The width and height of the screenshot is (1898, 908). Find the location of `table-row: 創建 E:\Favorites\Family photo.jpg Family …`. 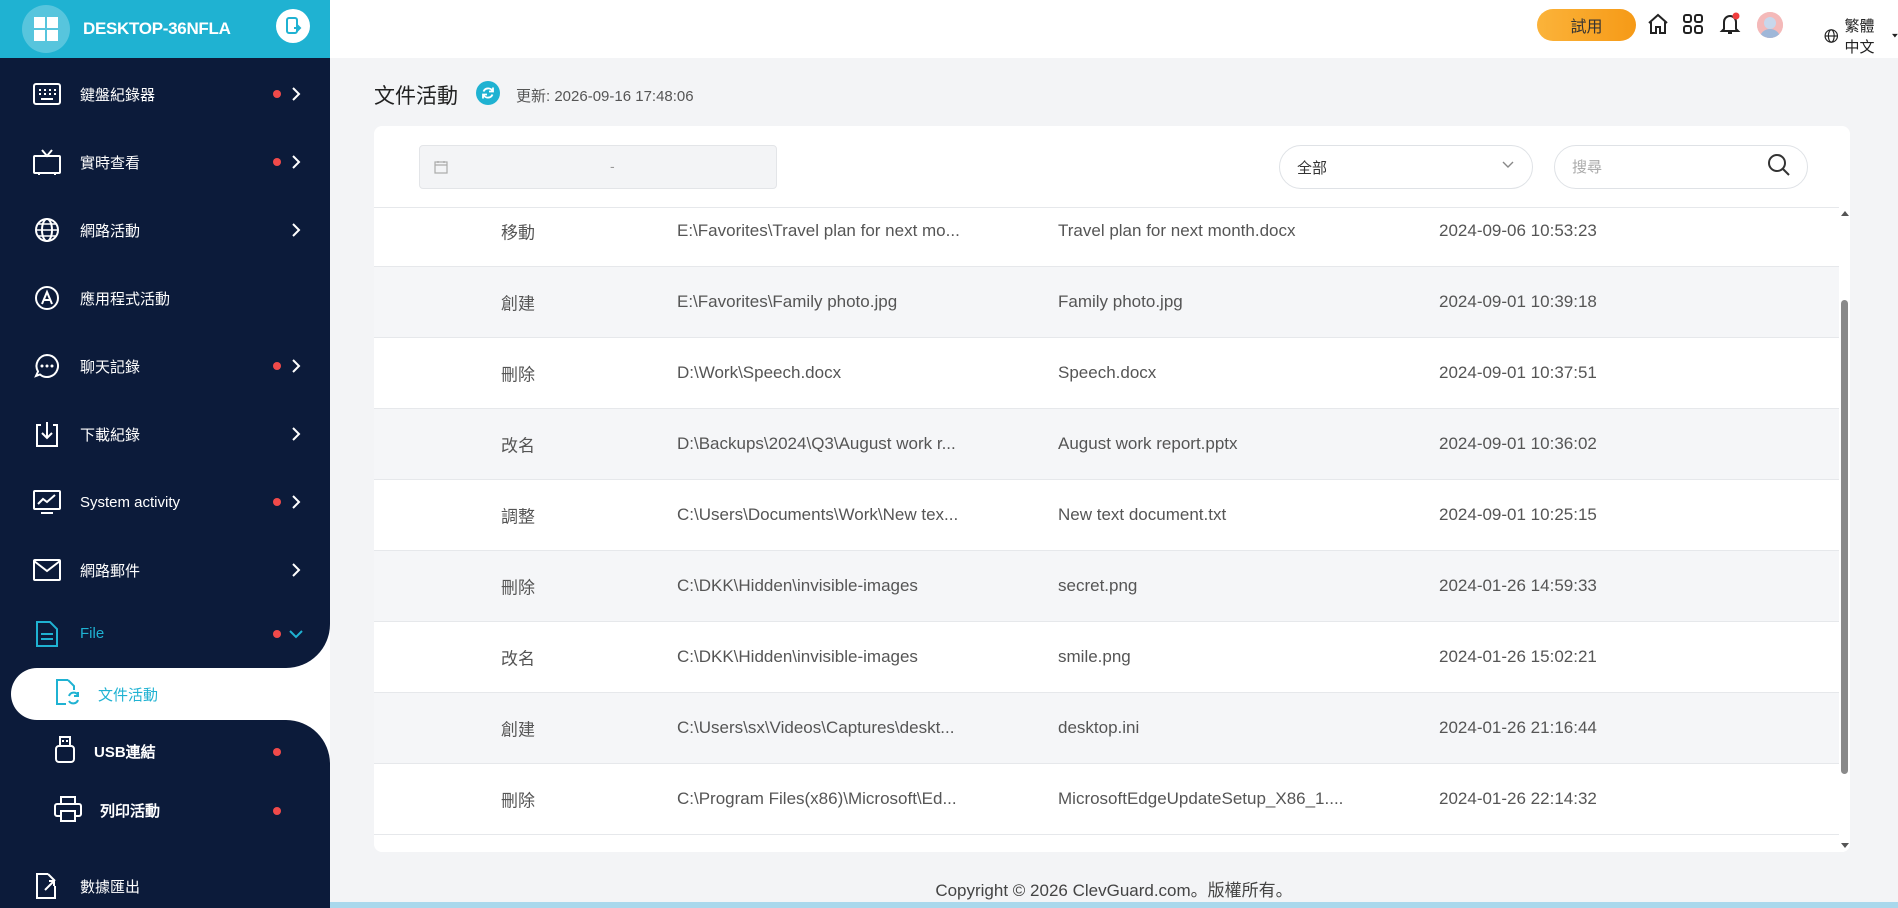

table-row: 創建 E:\Favorites\Family photo.jpg Family … is located at coordinates (1106, 302).